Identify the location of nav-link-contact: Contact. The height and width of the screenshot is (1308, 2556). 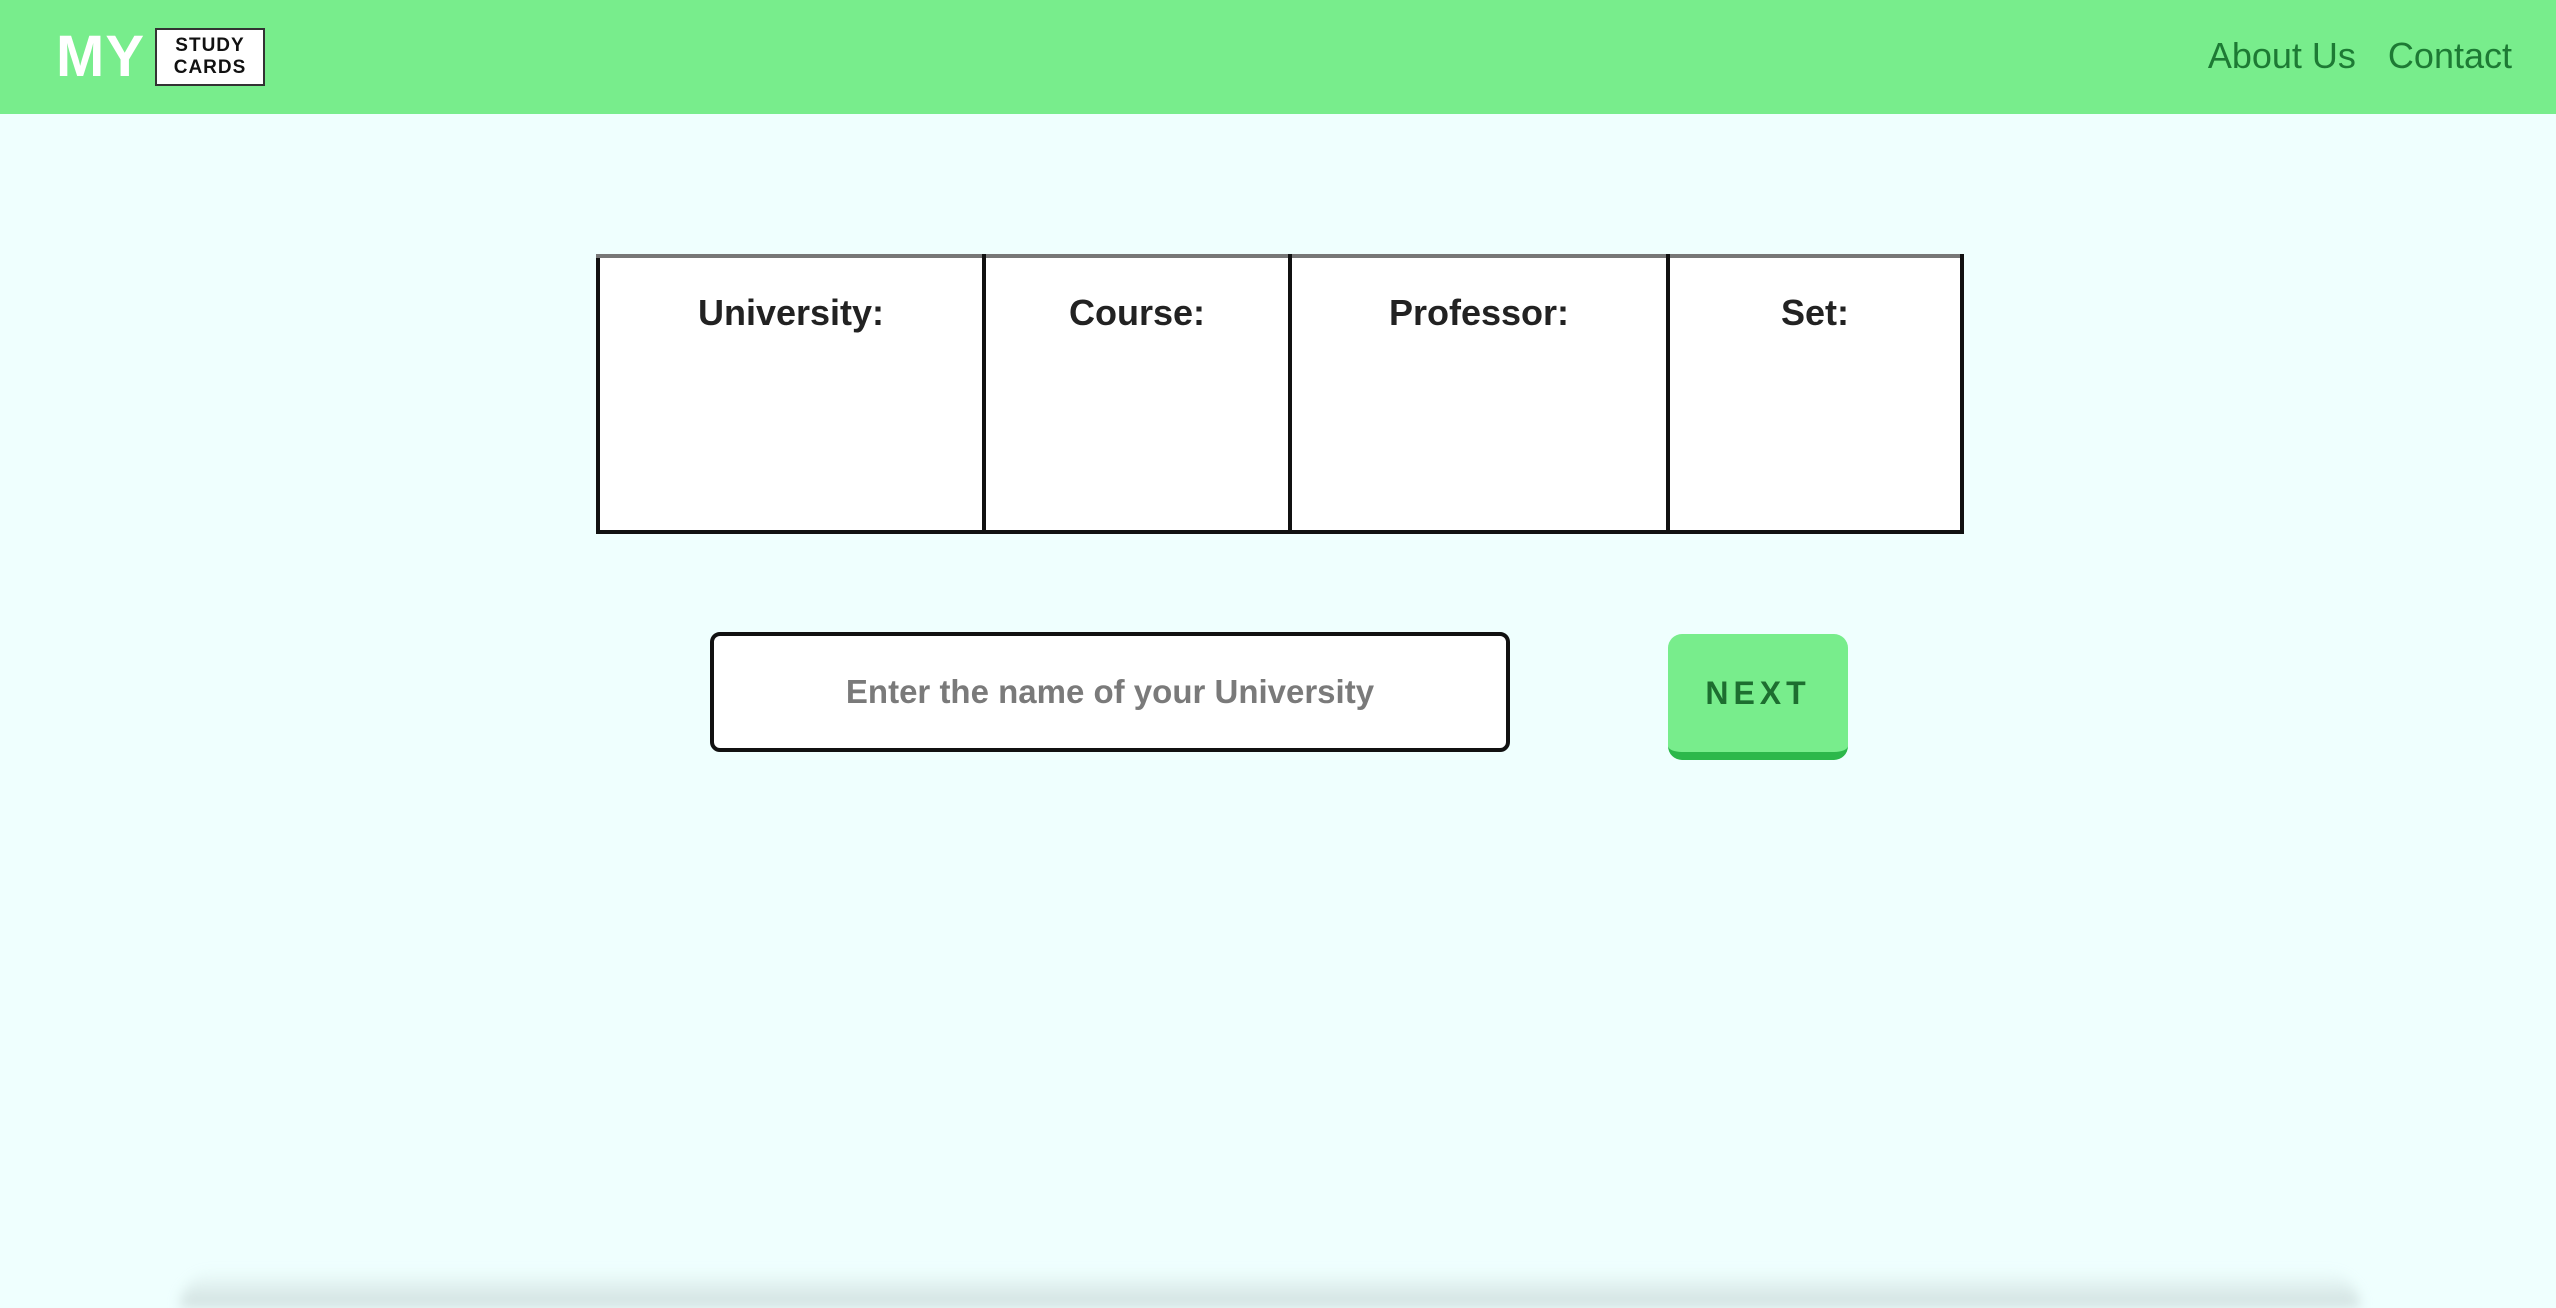
(2450, 56).